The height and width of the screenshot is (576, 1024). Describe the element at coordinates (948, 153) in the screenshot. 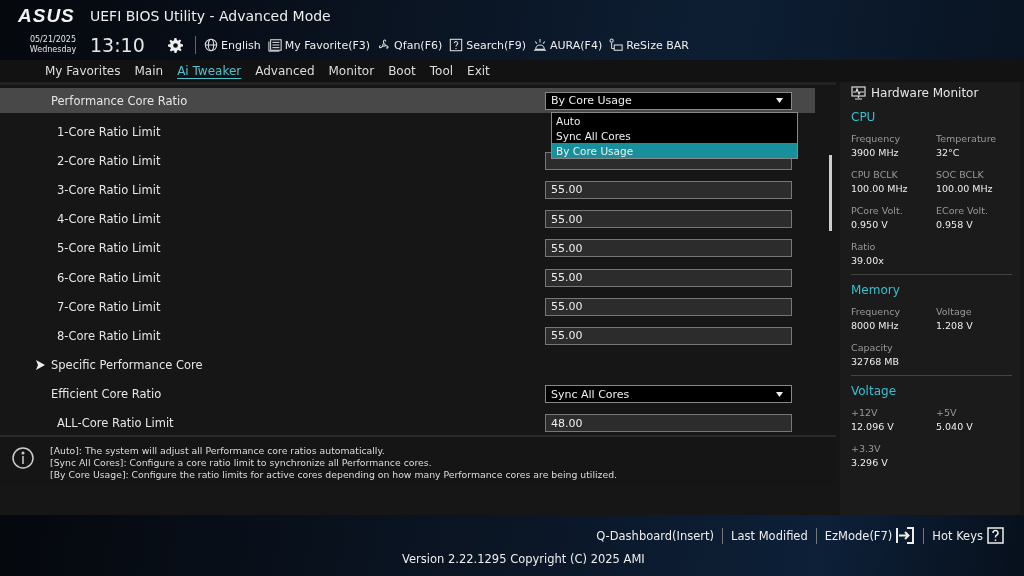

I see `reading-value: 32°C` at that location.